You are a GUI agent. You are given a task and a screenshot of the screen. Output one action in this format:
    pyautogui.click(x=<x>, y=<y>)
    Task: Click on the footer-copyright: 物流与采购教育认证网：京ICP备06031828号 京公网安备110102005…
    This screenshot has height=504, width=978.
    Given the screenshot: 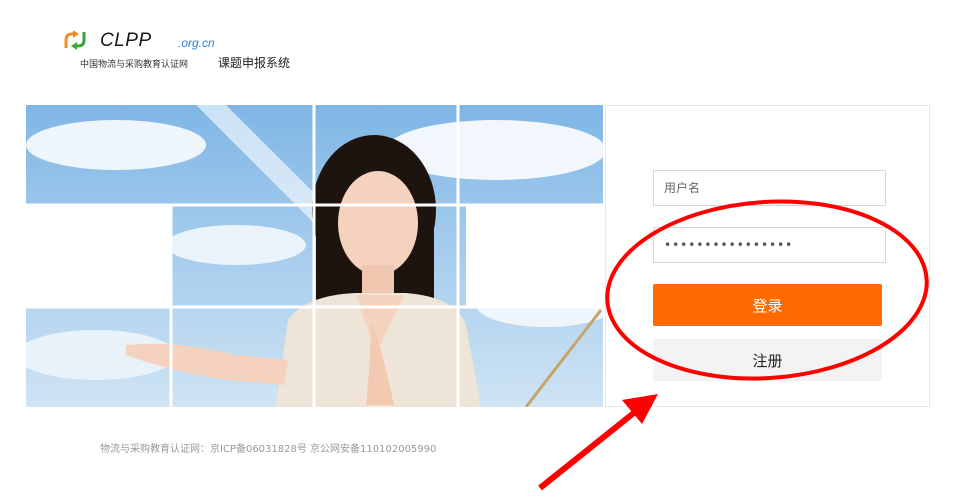 What is the action you would take?
    pyautogui.click(x=268, y=449)
    